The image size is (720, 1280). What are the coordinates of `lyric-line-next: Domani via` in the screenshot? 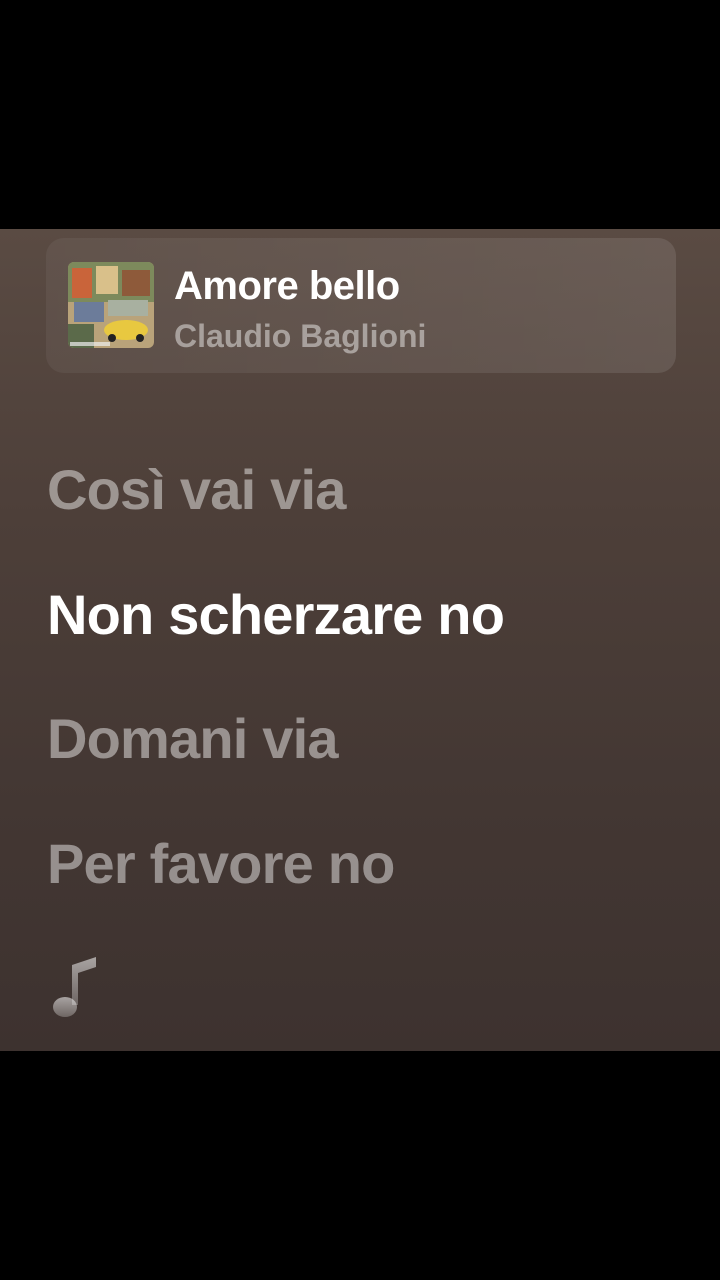 It's located at (193, 738).